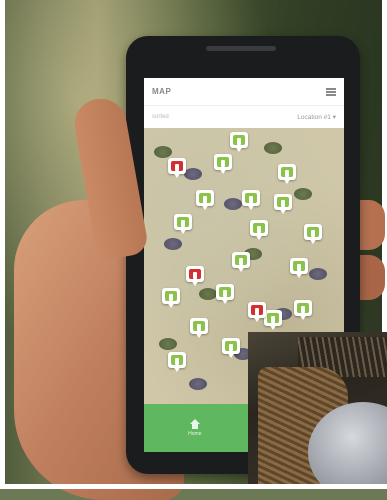  Describe the element at coordinates (2, 244) in the screenshot. I see `photo-border-left` at that location.